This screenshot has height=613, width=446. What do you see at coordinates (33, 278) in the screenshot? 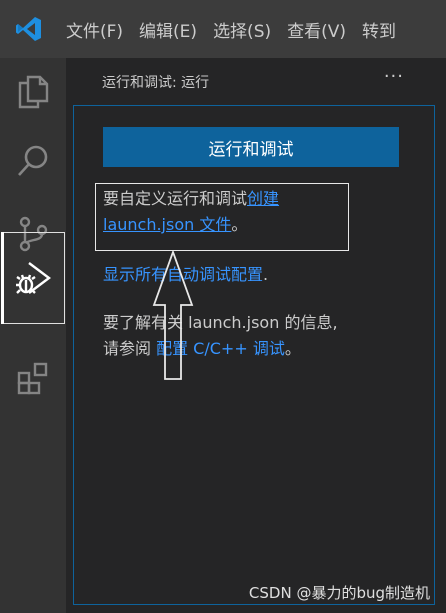
I see `run-debug-icon` at bounding box center [33, 278].